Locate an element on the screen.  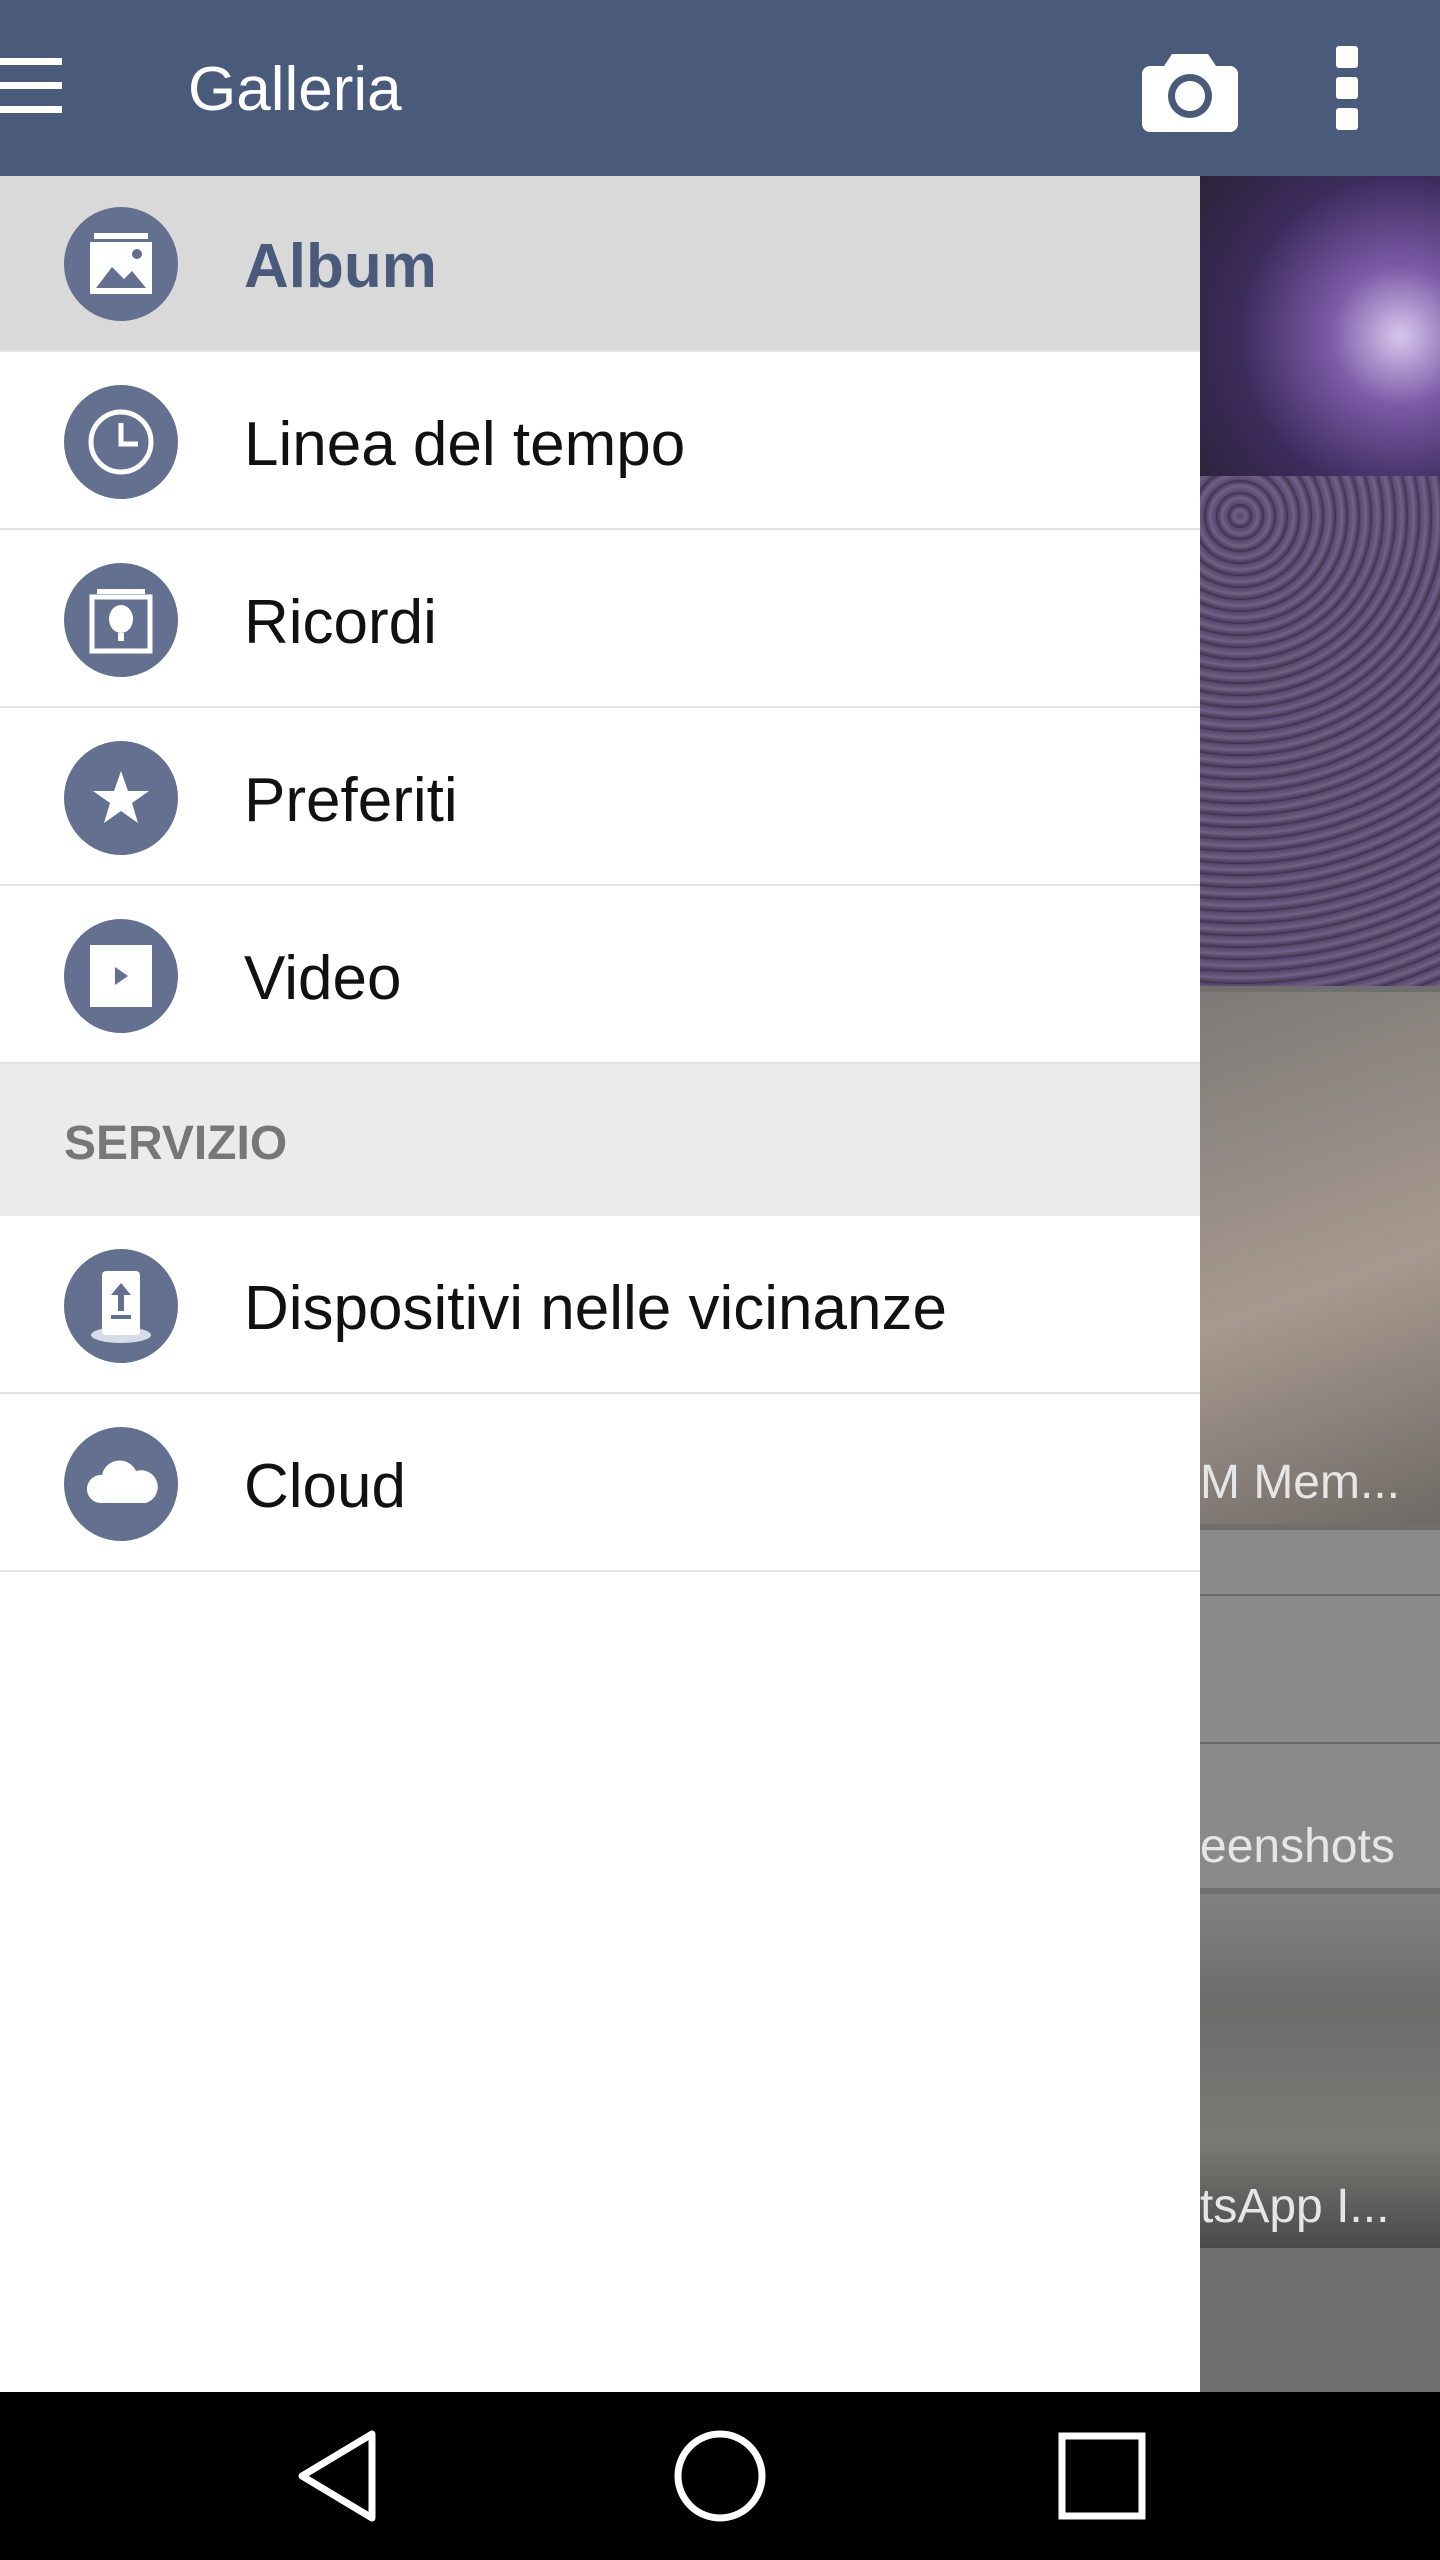
drawer-item-label: Preferiti is located at coordinates (351, 800).